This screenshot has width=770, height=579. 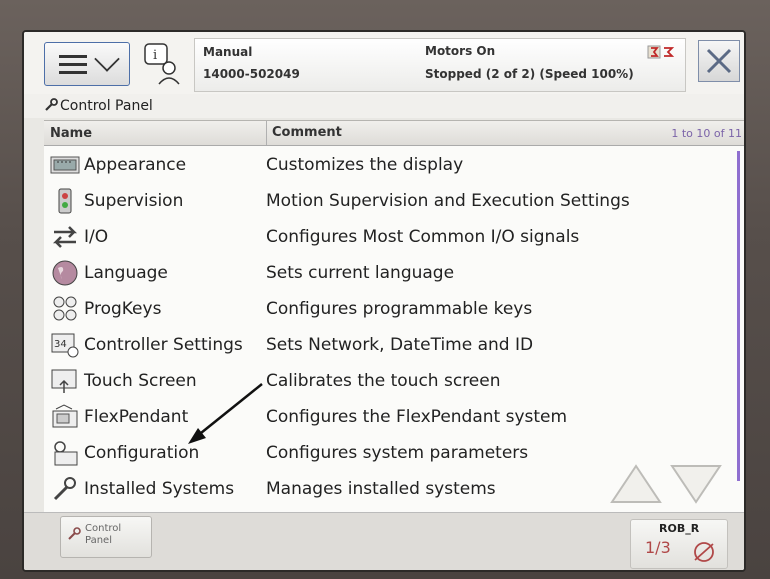 I want to click on column-header-name: Name, so click(x=71, y=133).